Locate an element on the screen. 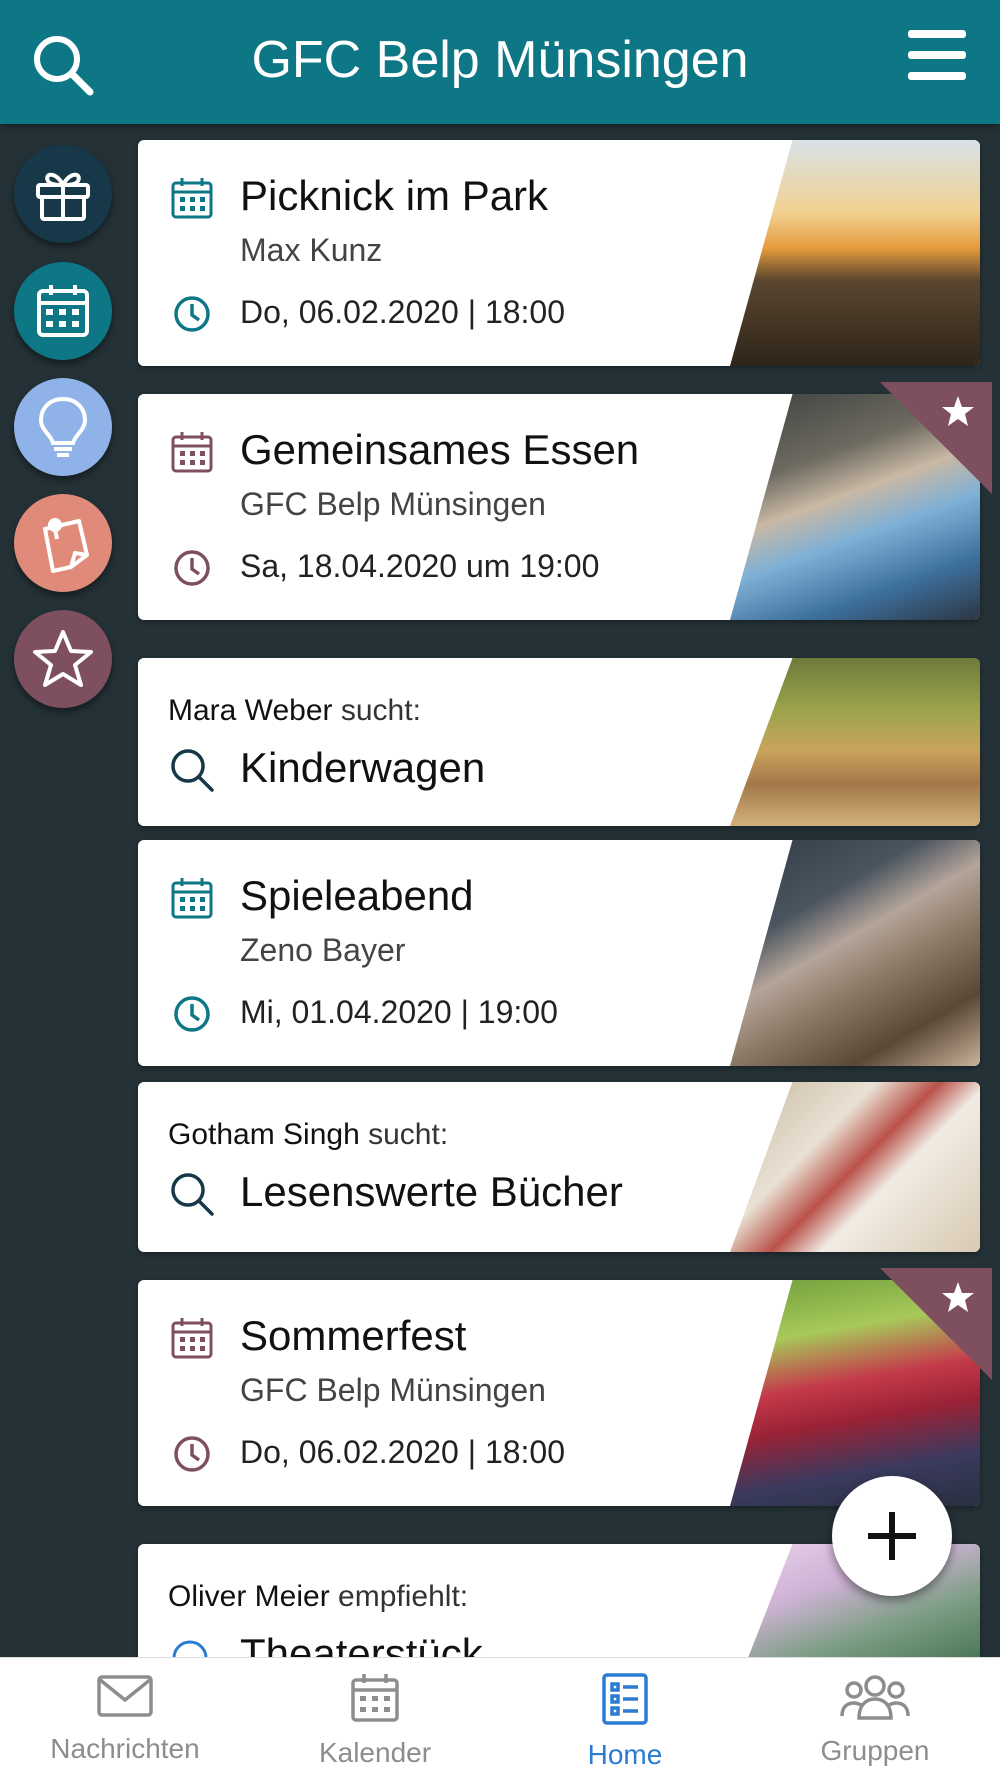  list-icon is located at coordinates (625, 1699).